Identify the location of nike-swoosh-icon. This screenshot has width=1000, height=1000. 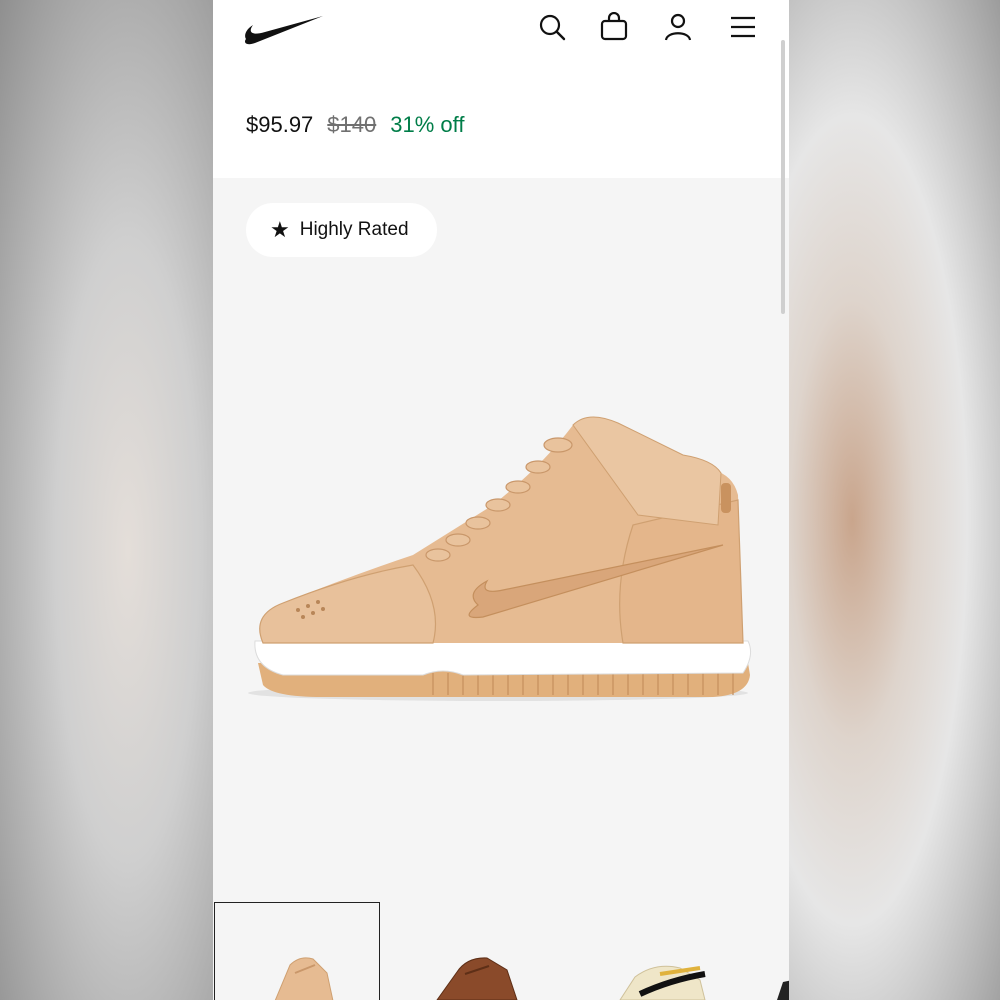
(284, 29).